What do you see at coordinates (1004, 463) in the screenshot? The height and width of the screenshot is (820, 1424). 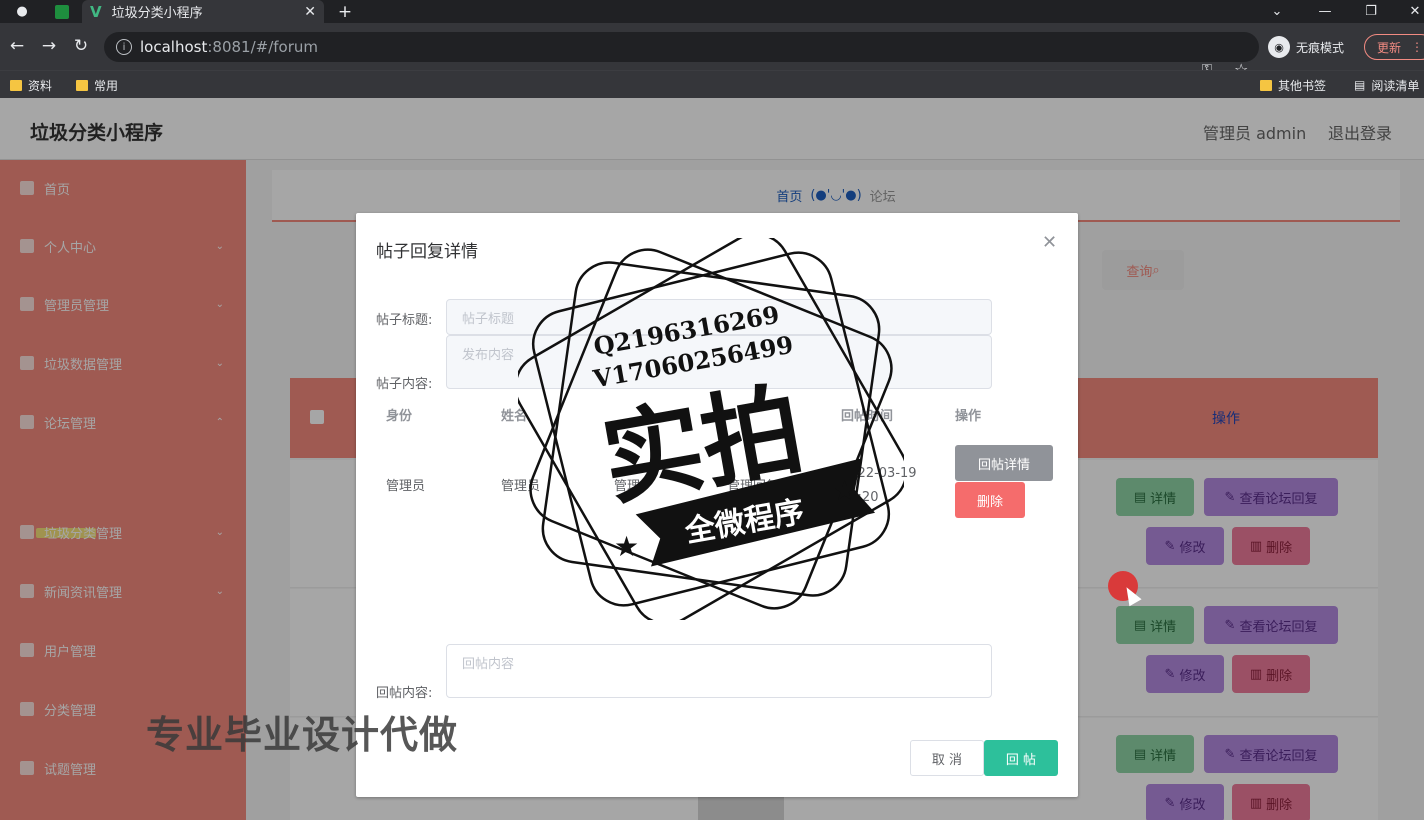 I see `reply-detail-button: 回帖详情` at bounding box center [1004, 463].